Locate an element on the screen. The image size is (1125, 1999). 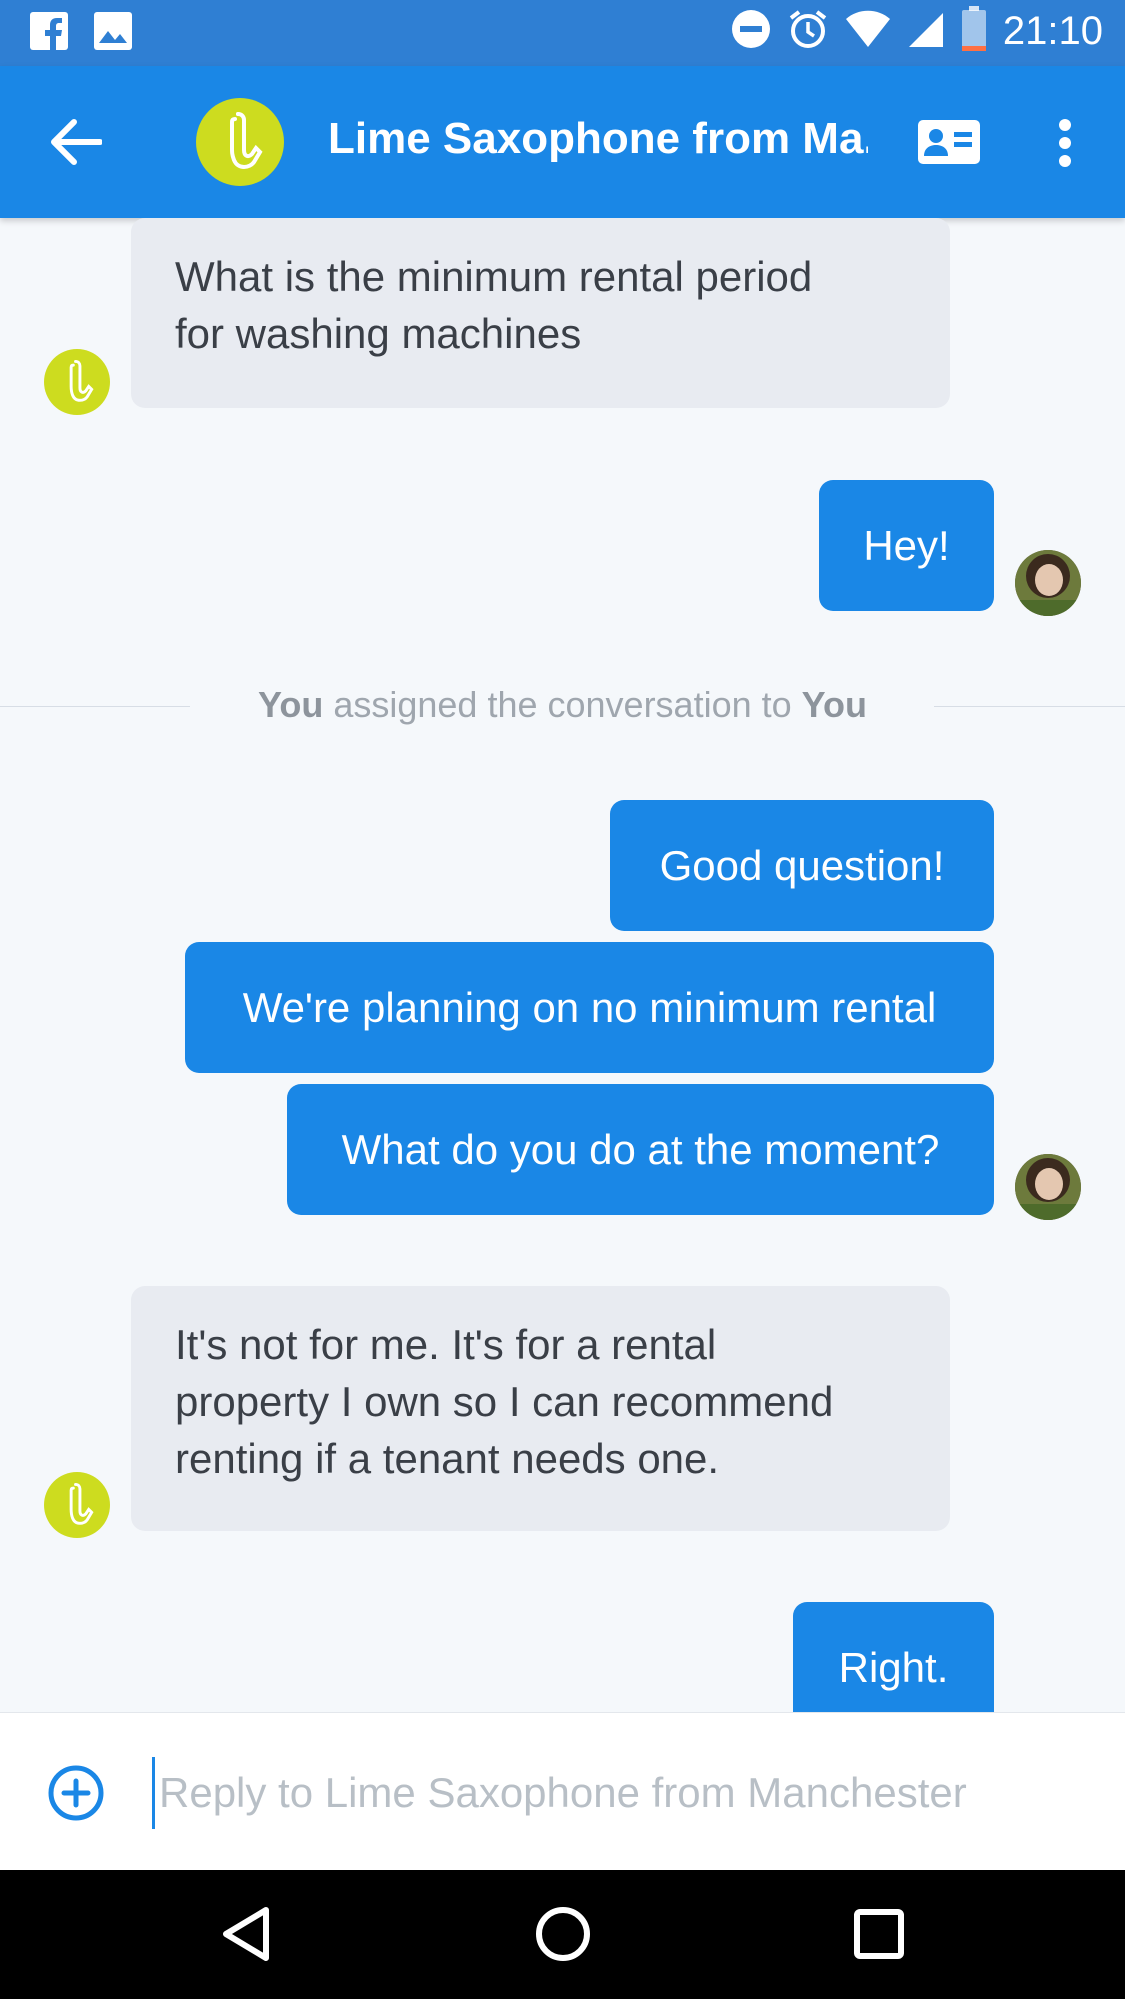
message-text: What do you do at the moment? is located at coordinates (640, 1149).